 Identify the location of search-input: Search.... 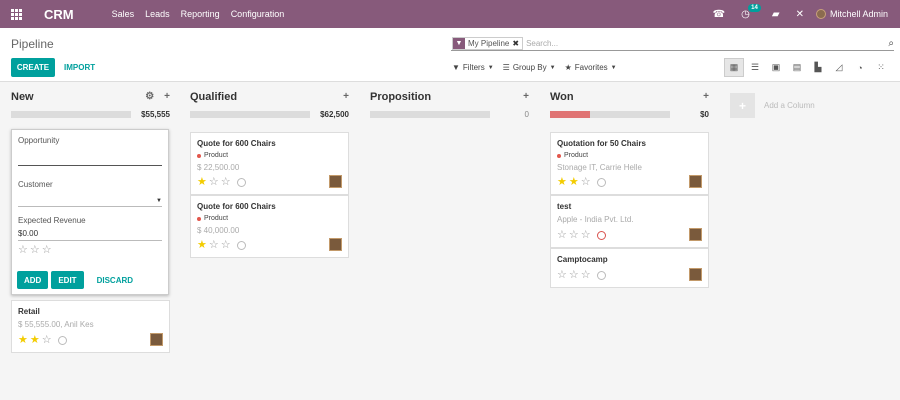
(701, 43).